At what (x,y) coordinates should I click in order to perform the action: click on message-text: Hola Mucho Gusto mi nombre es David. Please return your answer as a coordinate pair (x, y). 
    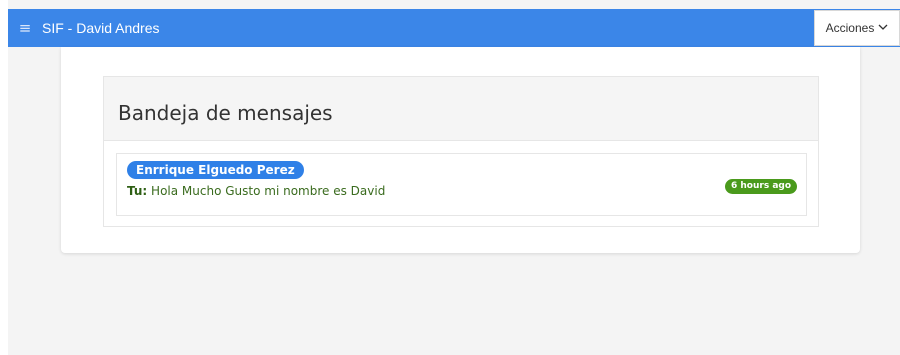
    Looking at the image, I should click on (268, 191).